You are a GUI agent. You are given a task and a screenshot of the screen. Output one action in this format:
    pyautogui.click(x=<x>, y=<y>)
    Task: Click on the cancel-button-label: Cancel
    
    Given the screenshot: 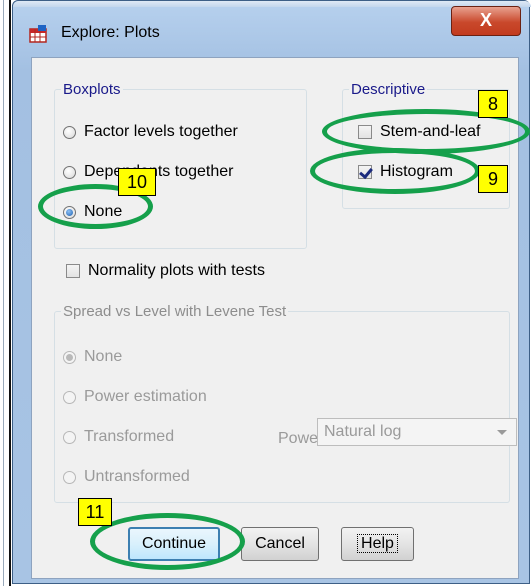 What is the action you would take?
    pyautogui.click(x=280, y=543)
    